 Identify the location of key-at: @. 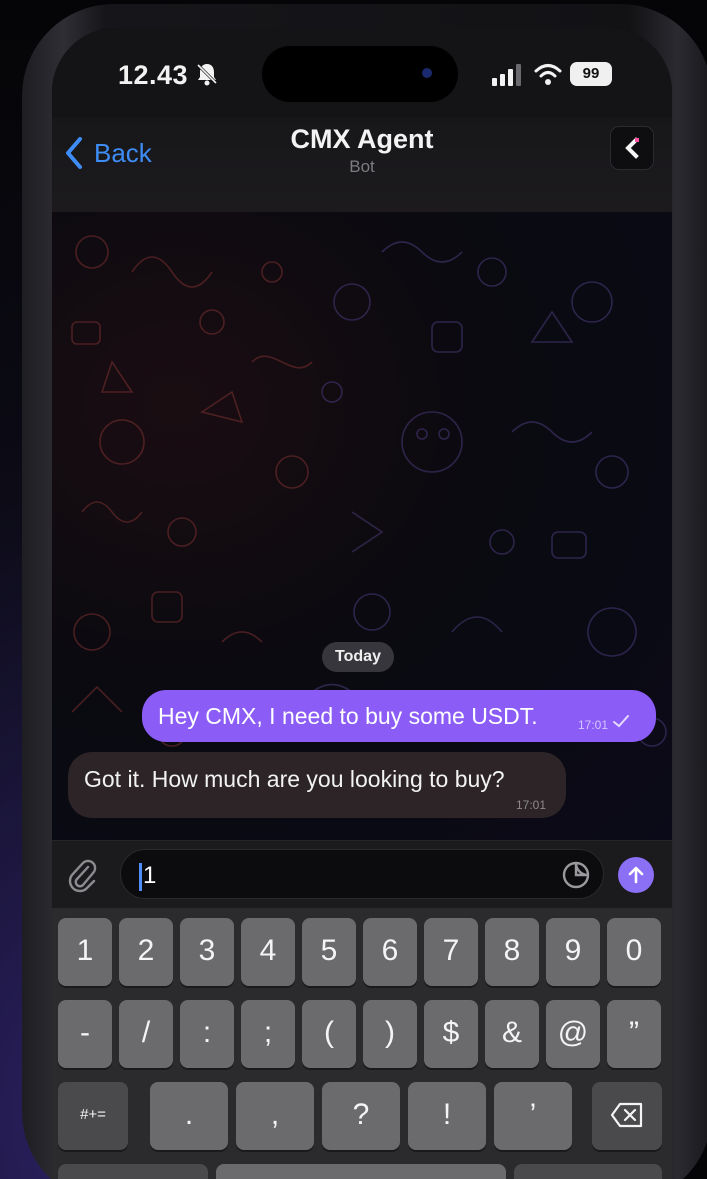
(573, 1034).